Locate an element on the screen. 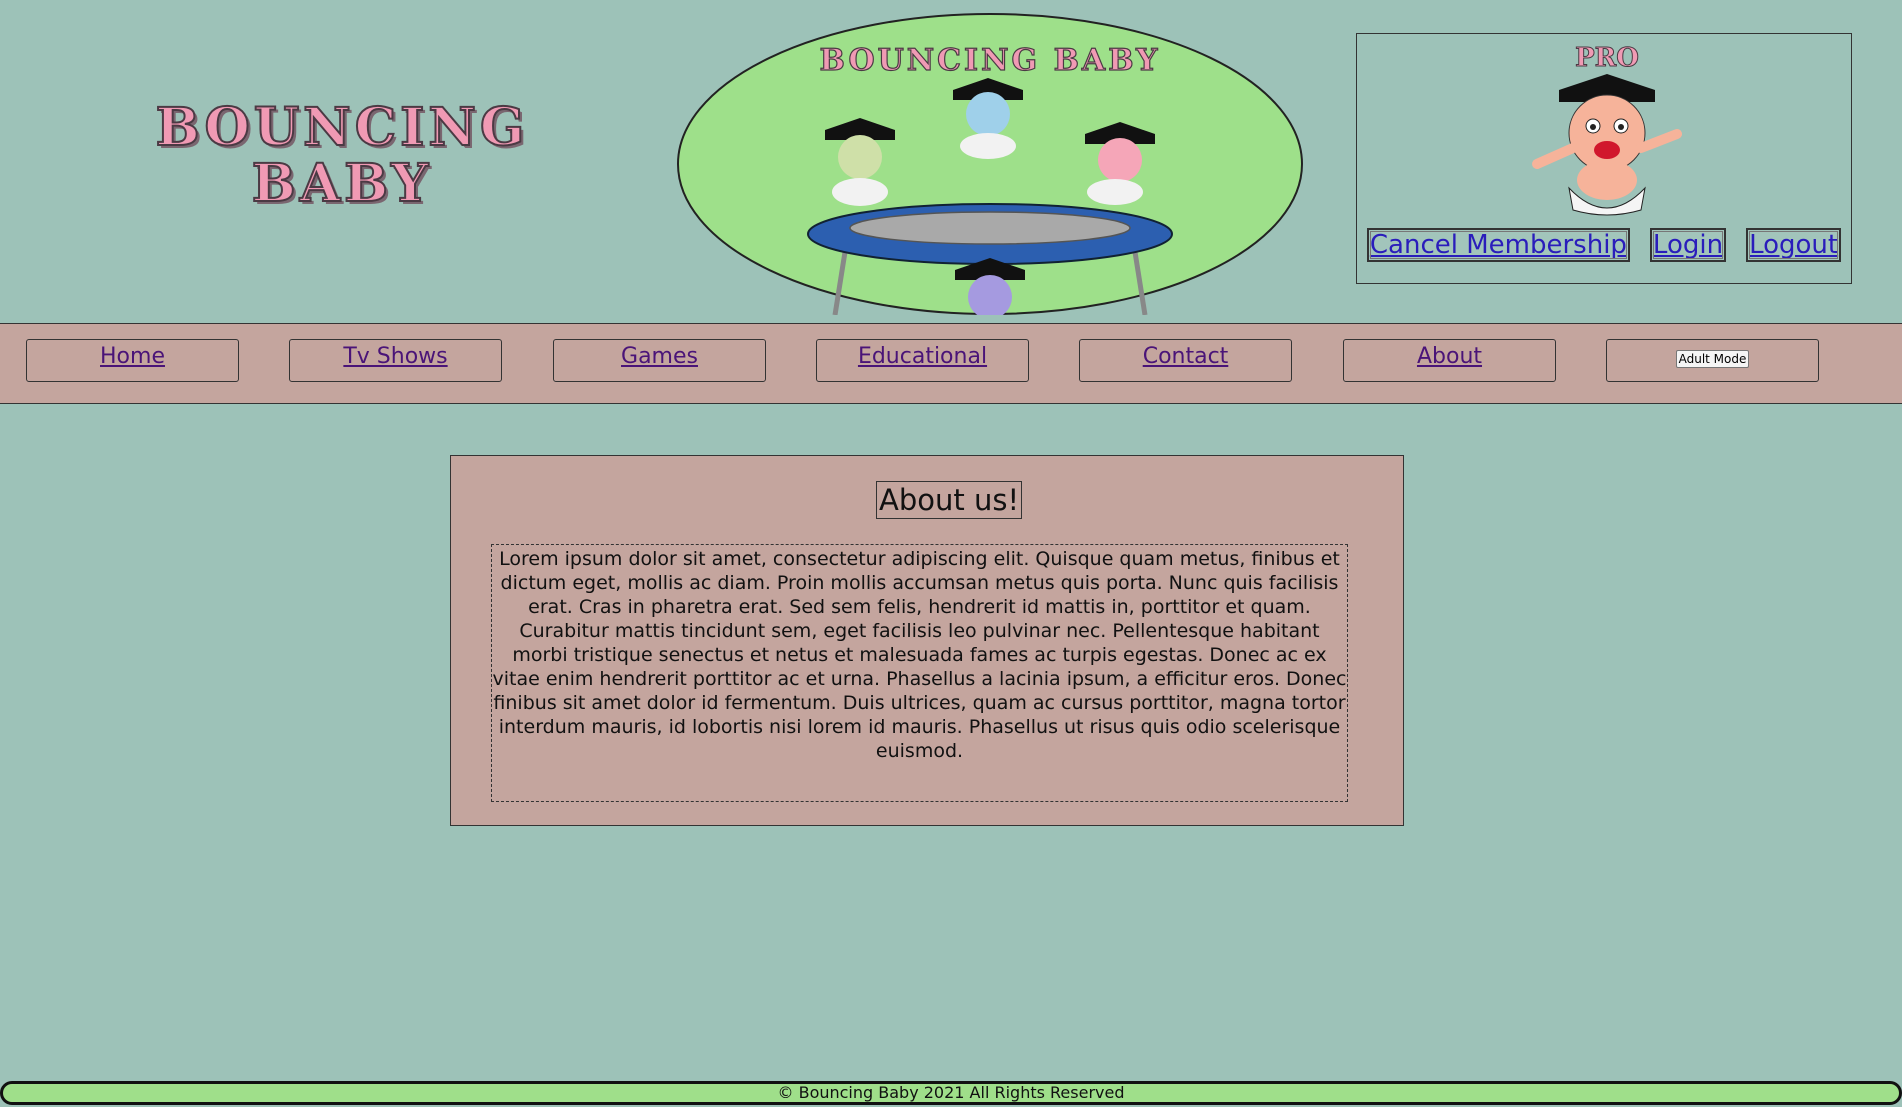  nav-item-contact: Contact is located at coordinates (1185, 360).